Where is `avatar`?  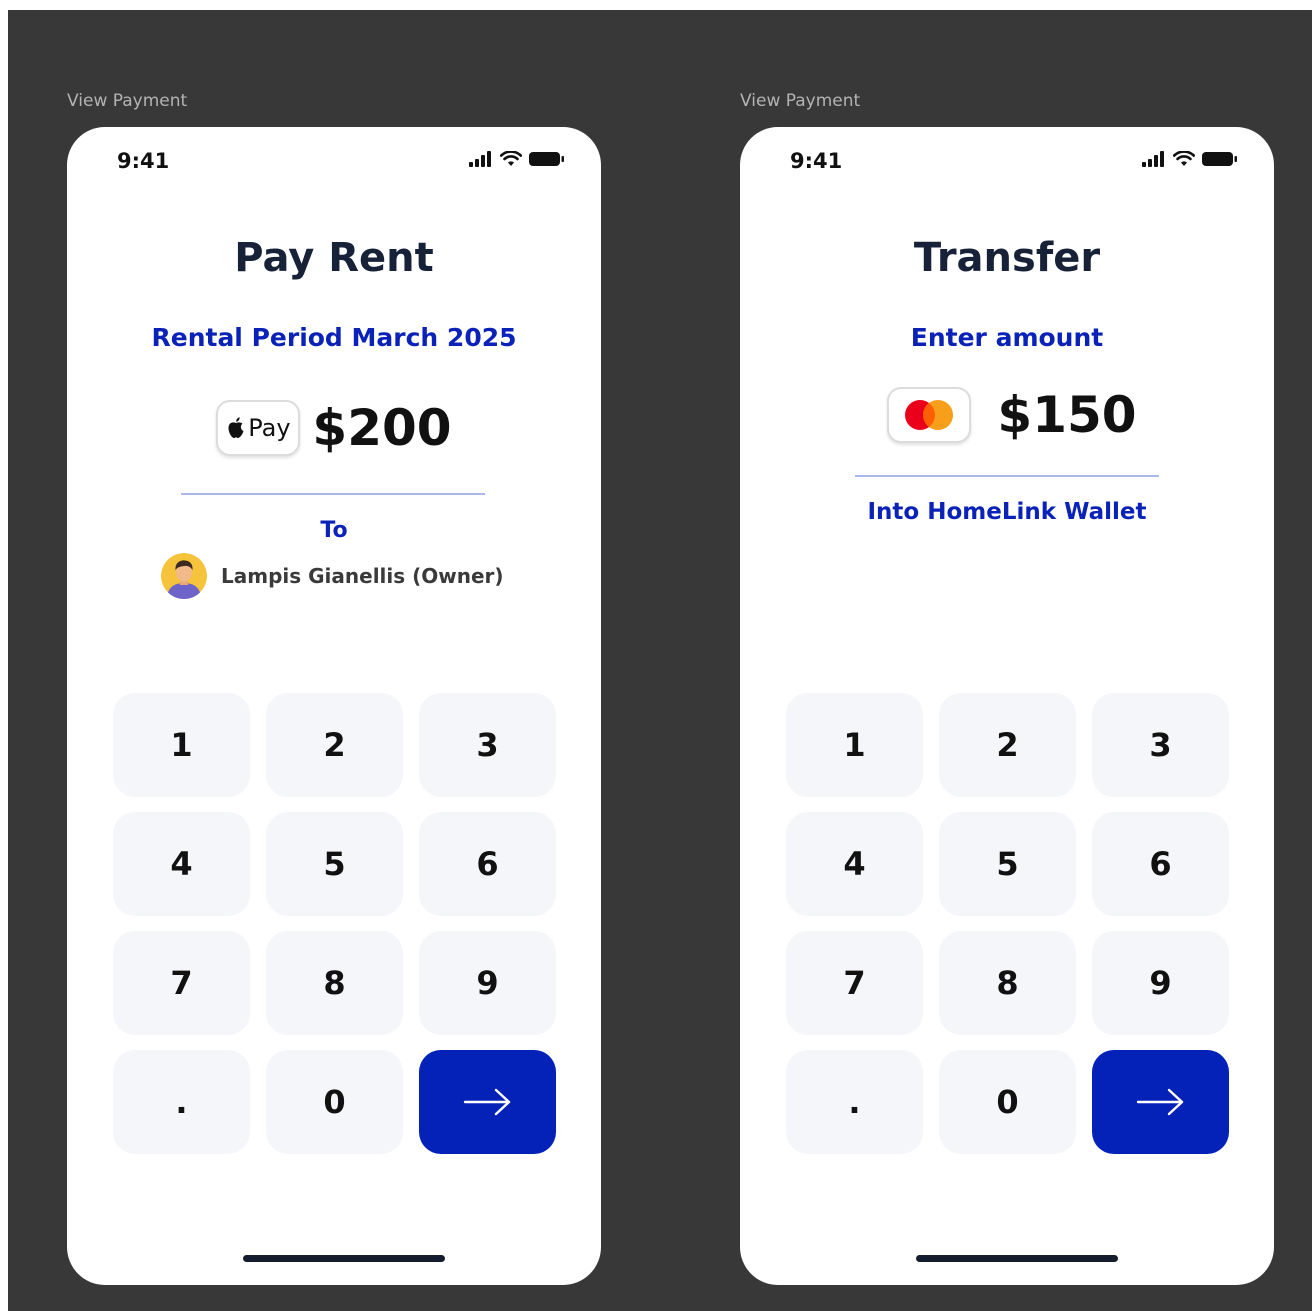 avatar is located at coordinates (184, 576).